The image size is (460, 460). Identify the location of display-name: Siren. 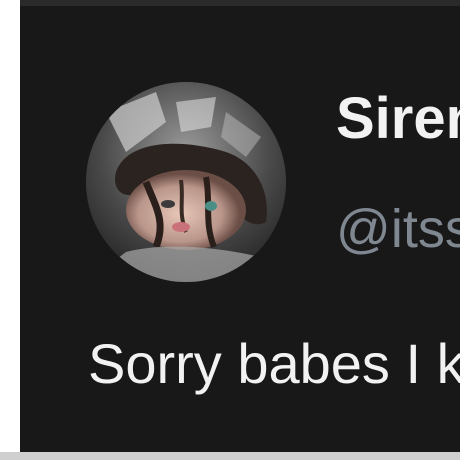
(398, 119).